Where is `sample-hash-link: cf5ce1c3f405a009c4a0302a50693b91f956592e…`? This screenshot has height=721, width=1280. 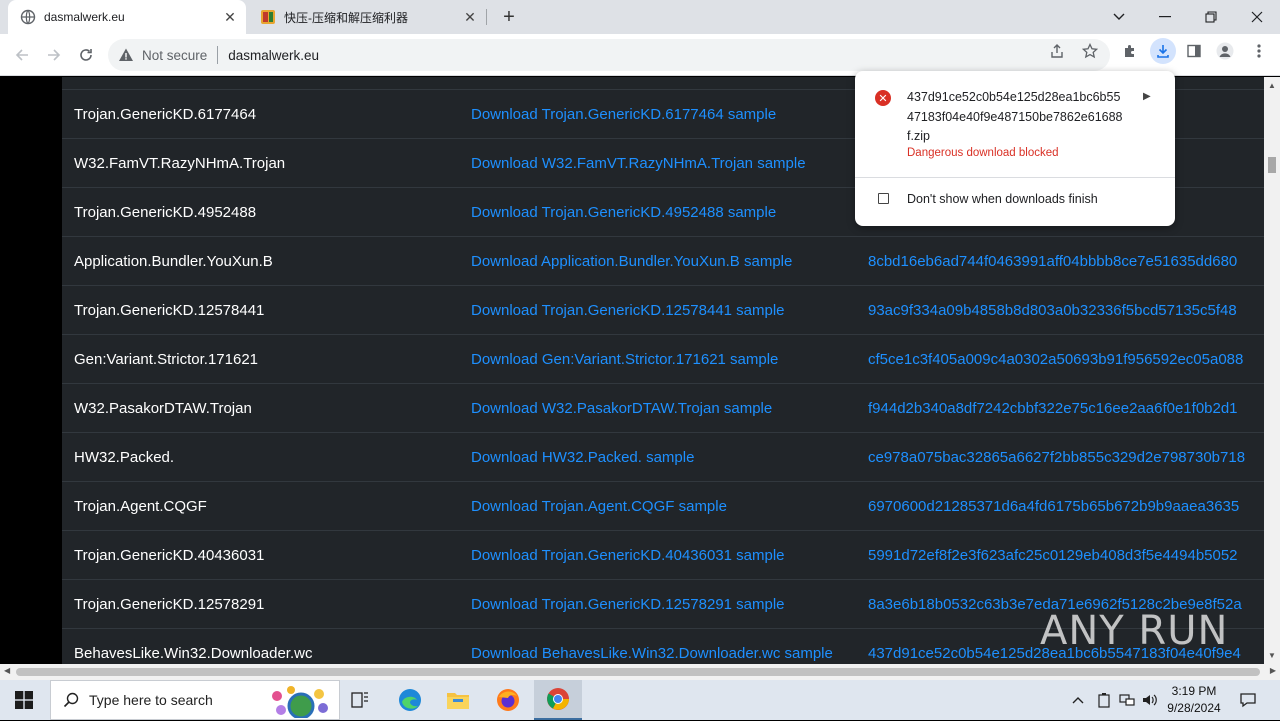 sample-hash-link: cf5ce1c3f405a009c4a0302a50693b91f956592e… is located at coordinates (1055, 359).